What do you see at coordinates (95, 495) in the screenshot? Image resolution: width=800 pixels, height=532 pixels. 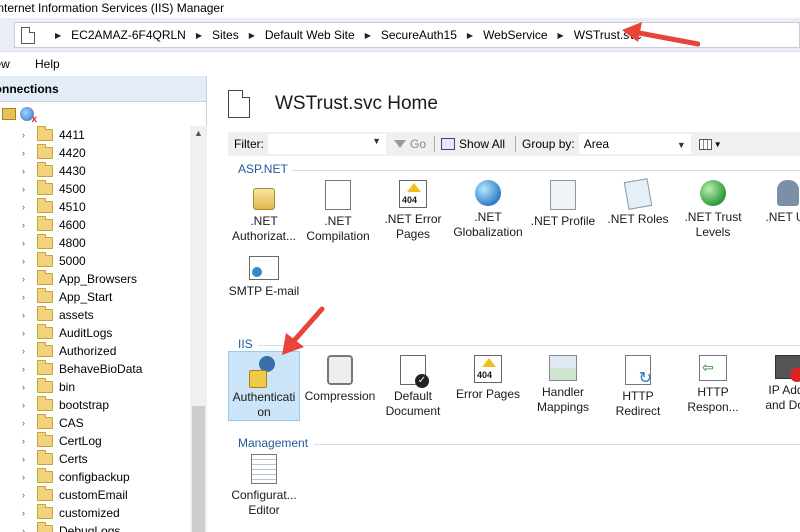 I see `tree-item: › customEmail` at bounding box center [95, 495].